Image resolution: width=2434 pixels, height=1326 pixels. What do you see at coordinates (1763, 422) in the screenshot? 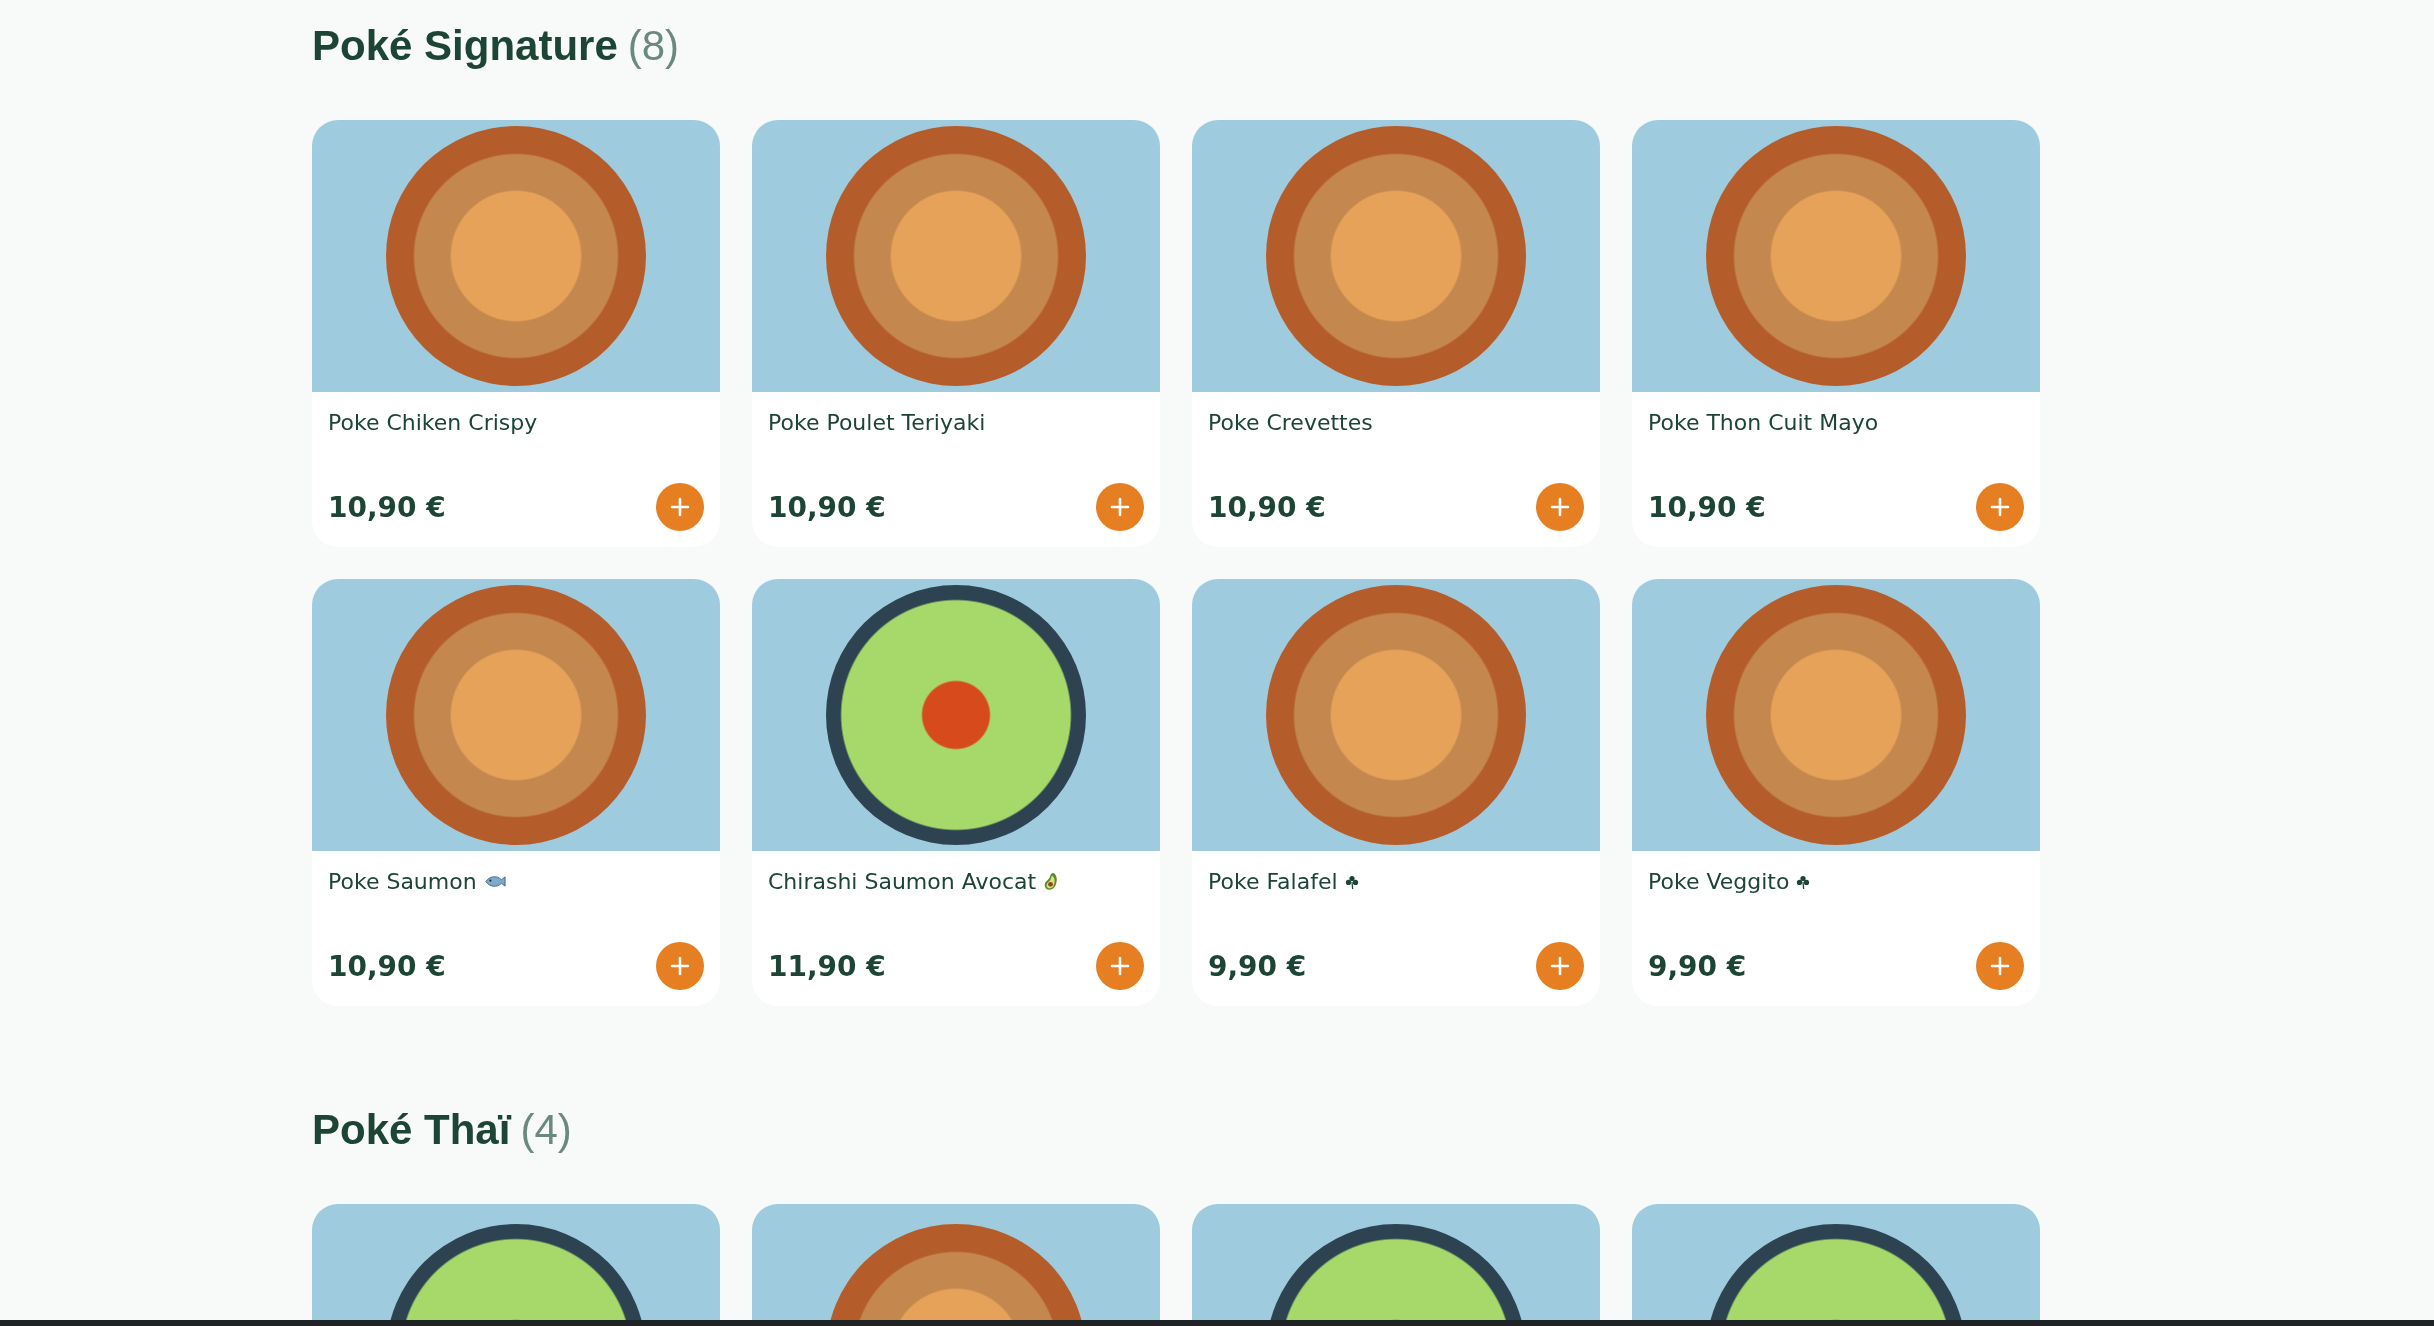
I see `product-name: Poke Thon Cuit Mayo` at bounding box center [1763, 422].